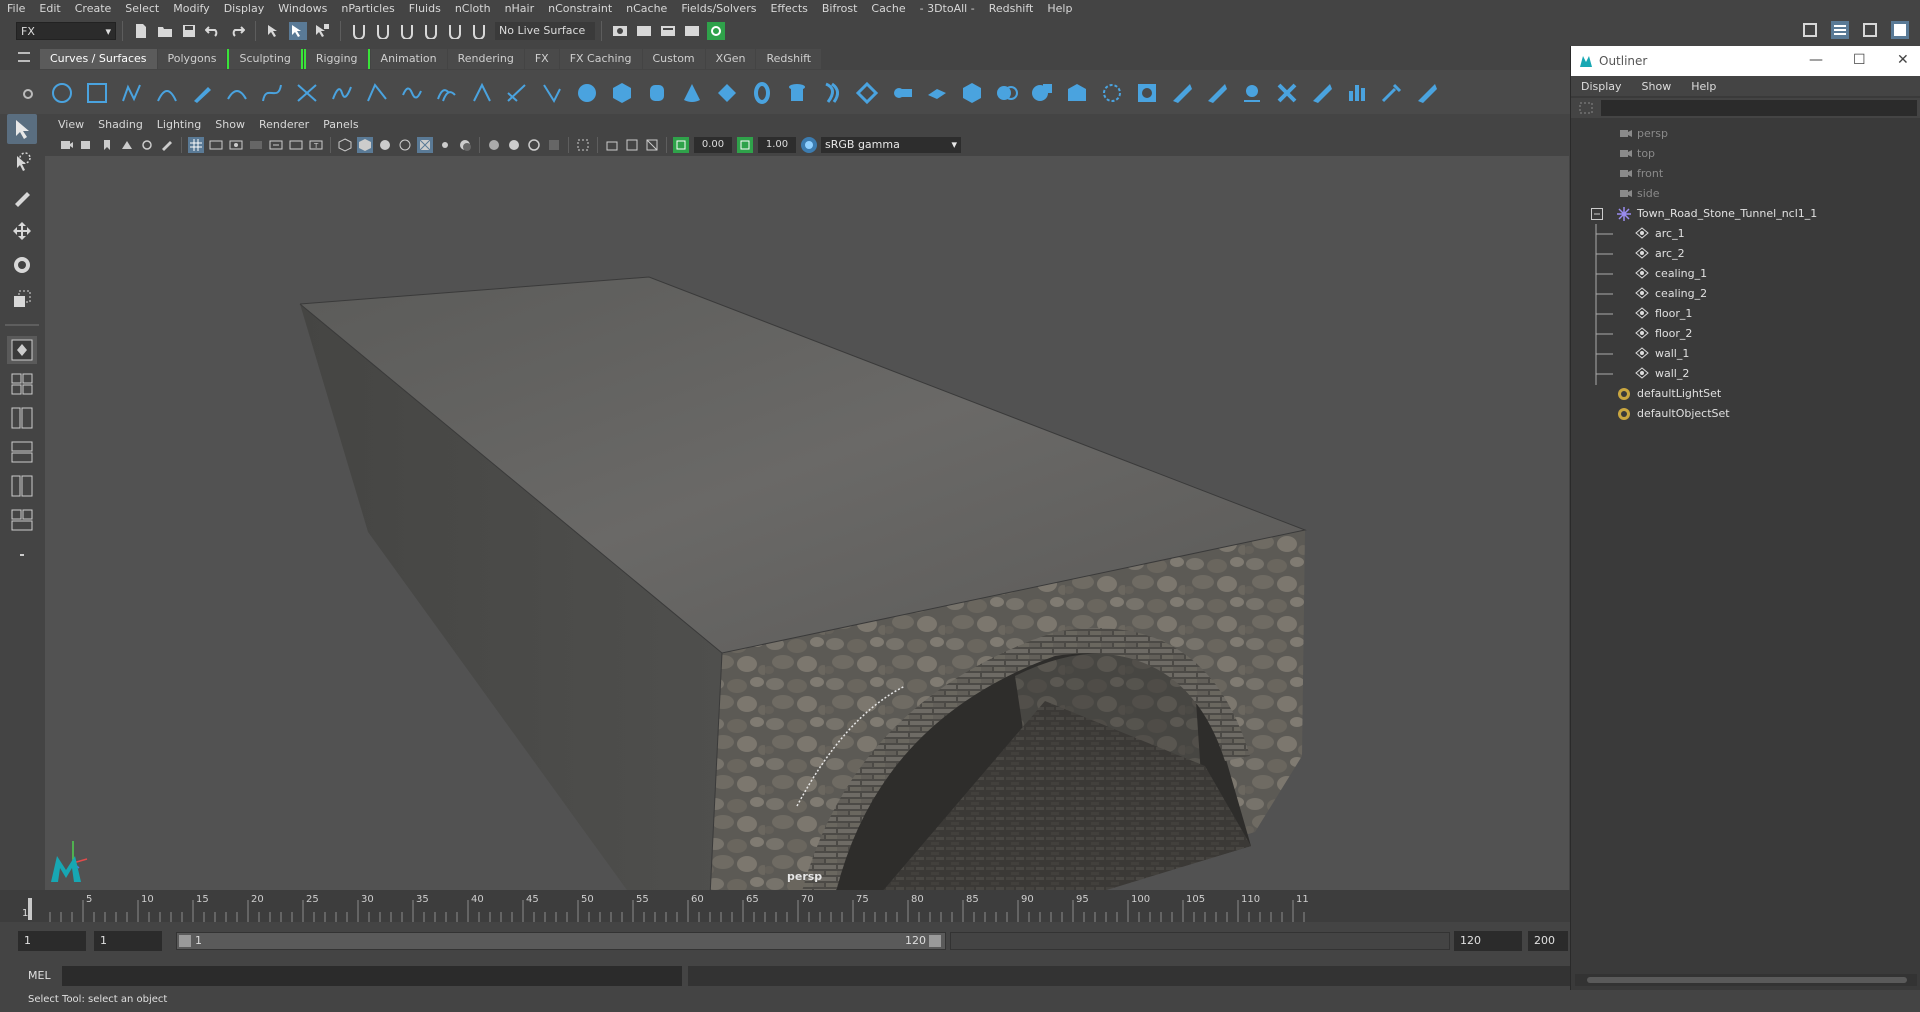 Image resolution: width=1920 pixels, height=1012 pixels. What do you see at coordinates (534, 145) in the screenshot?
I see `multisample-aa-icon` at bounding box center [534, 145].